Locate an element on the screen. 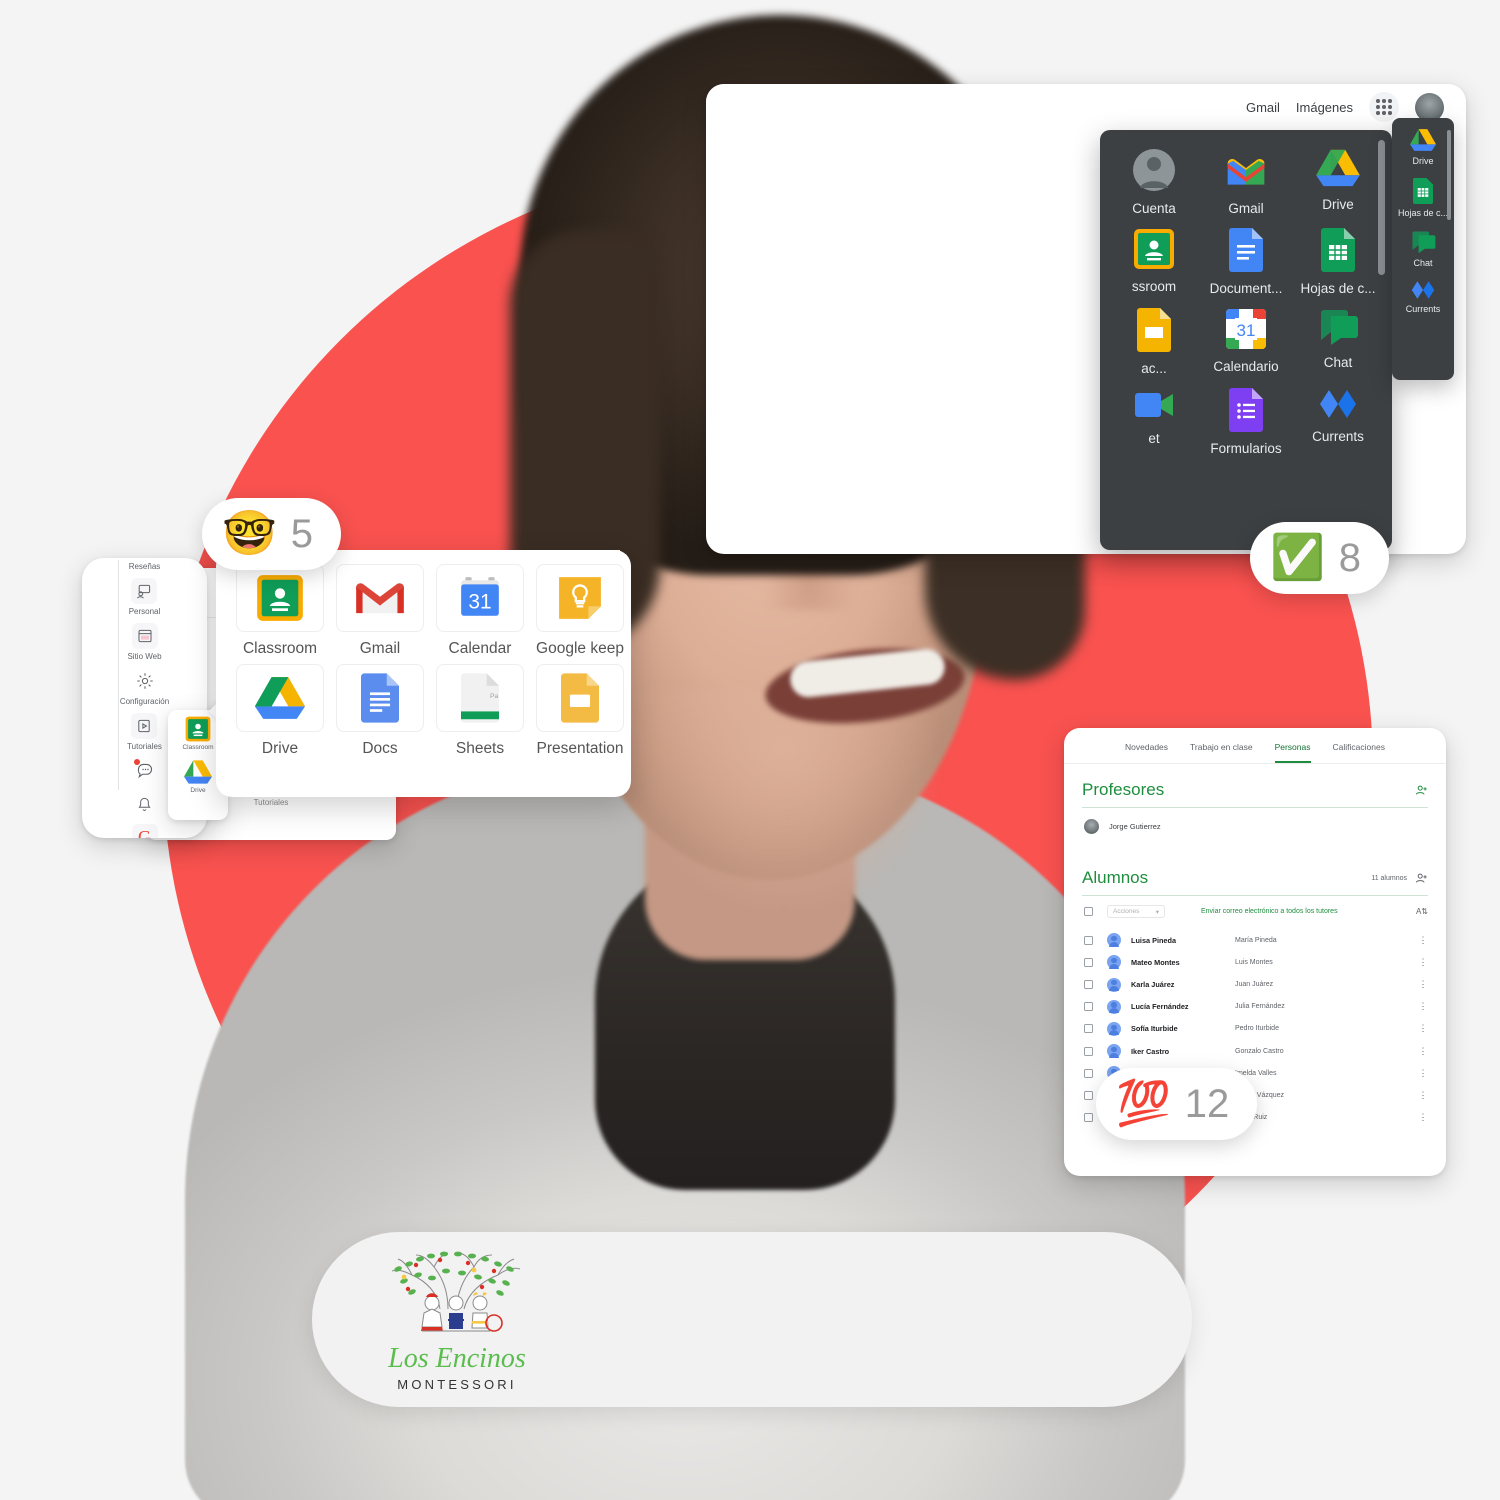  acciones-dropdown: Acciones ▾ is located at coordinates (1136, 911).